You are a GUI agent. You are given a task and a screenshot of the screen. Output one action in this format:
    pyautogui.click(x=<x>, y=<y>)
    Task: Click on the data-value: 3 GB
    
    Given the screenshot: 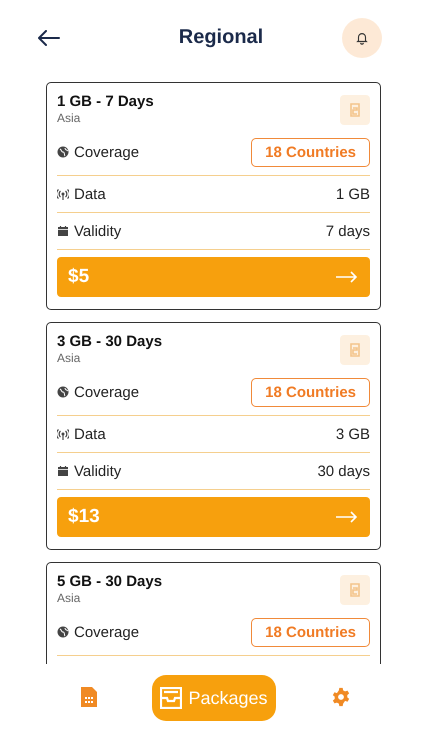 What is the action you would take?
    pyautogui.click(x=353, y=434)
    